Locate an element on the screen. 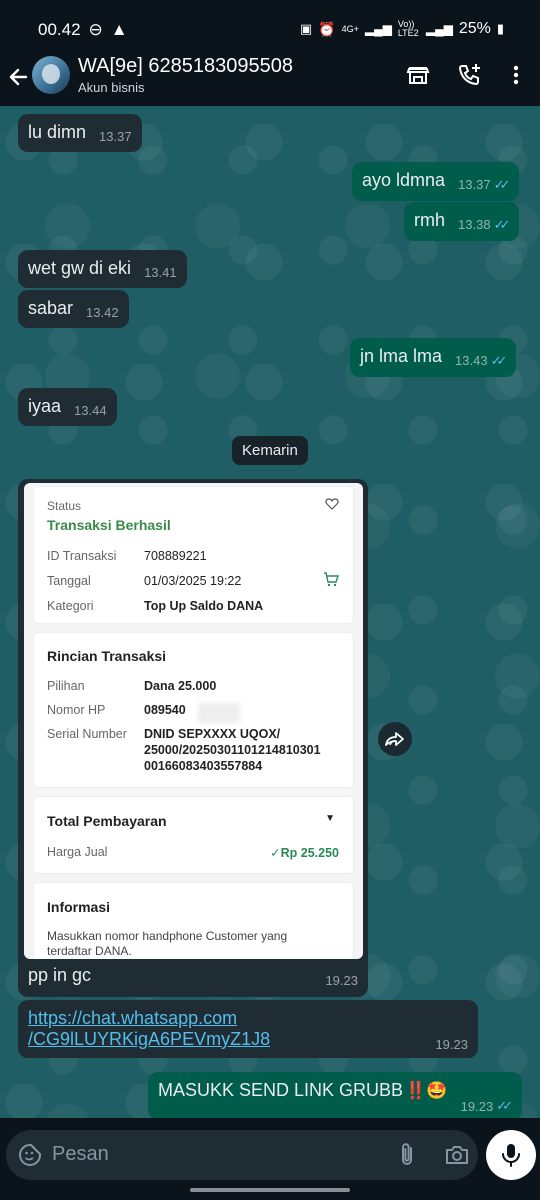 The width and height of the screenshot is (540, 1200). message-time: 13.43 is located at coordinates (471, 360).